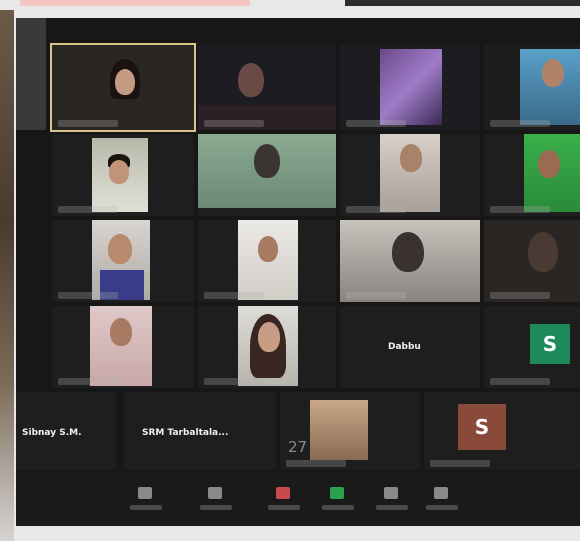 This screenshot has width=580, height=541. I want to click on meeting-toolbar, so click(298, 499).